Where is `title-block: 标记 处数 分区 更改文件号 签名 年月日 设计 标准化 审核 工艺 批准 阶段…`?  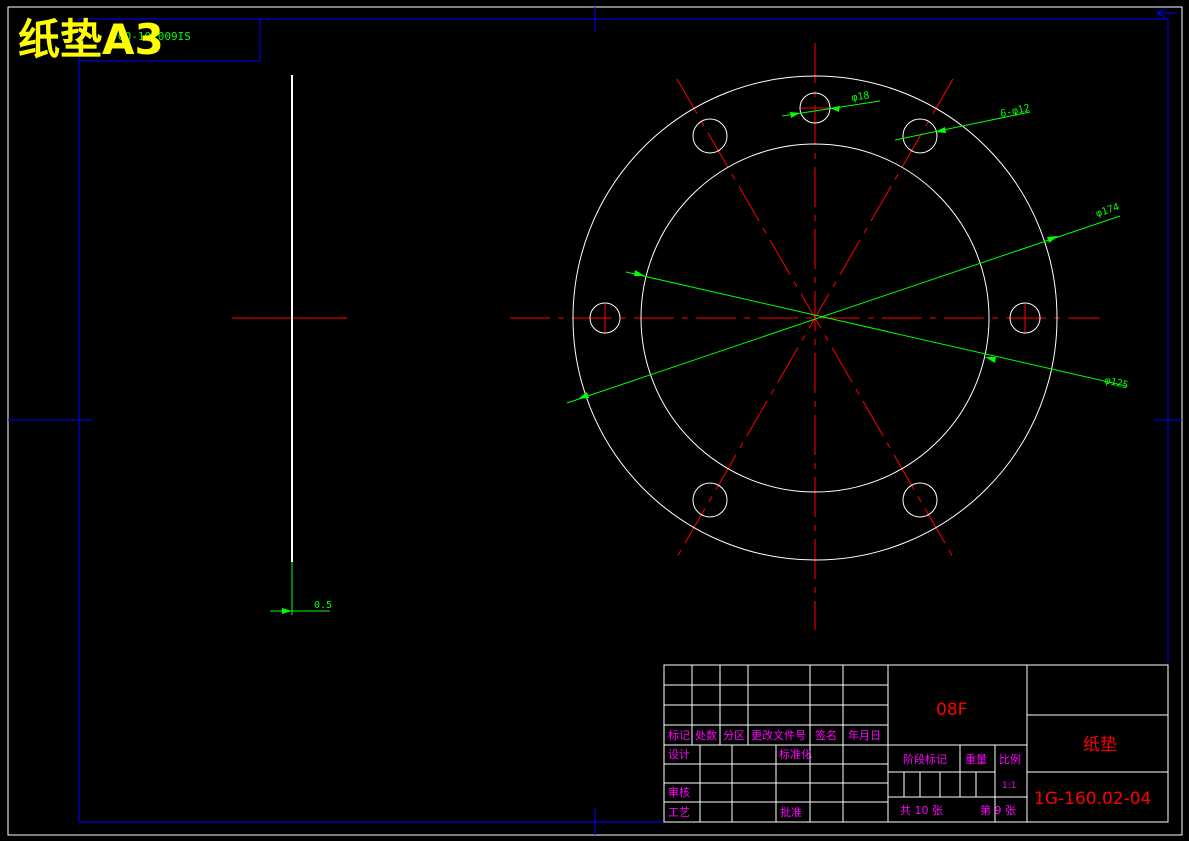
title-block: 标记 处数 分区 更改文件号 签名 年月日 设计 标准化 审核 工艺 批准 阶段… is located at coordinates (916, 743).